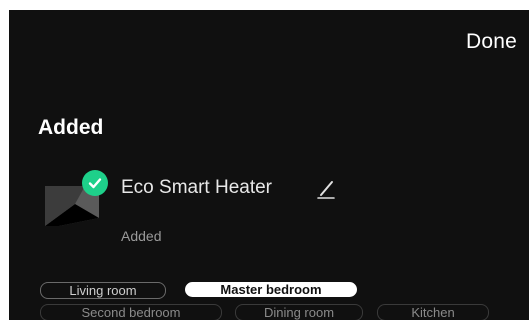 The image size is (529, 320). I want to click on room-chip-master-bedroom: Master bedroom, so click(271, 289).